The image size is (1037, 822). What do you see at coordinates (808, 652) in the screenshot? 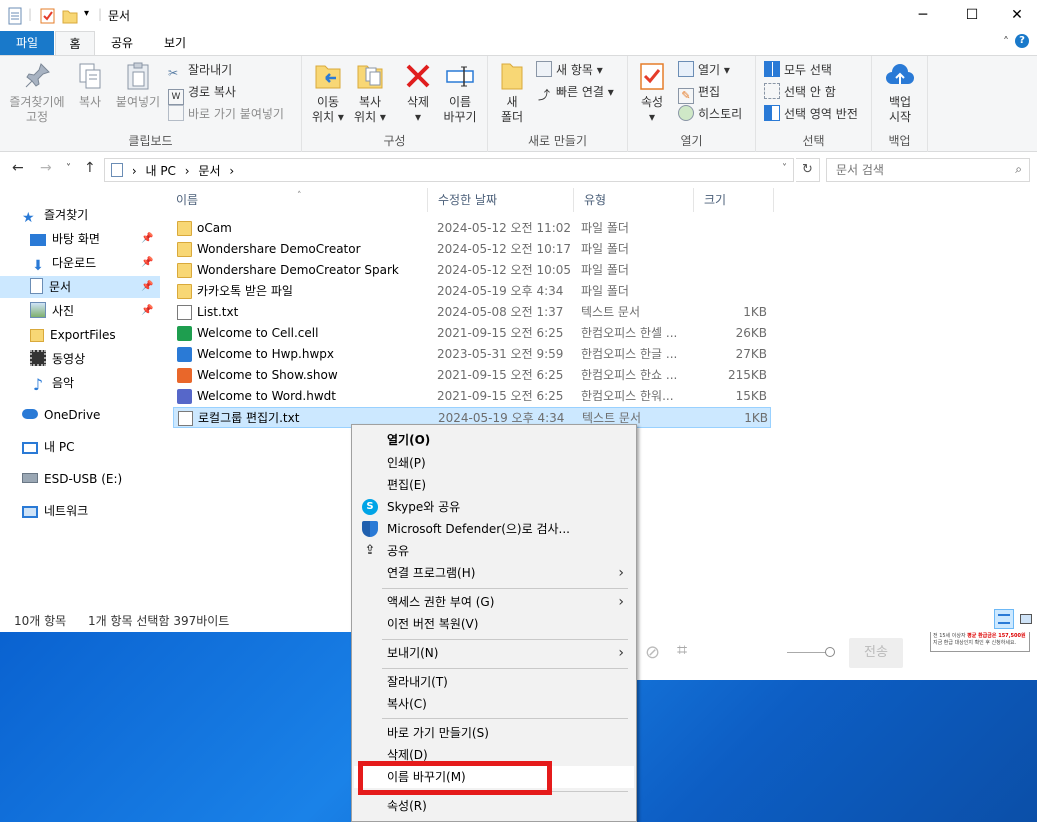
I see `zoom-slider-track` at bounding box center [808, 652].